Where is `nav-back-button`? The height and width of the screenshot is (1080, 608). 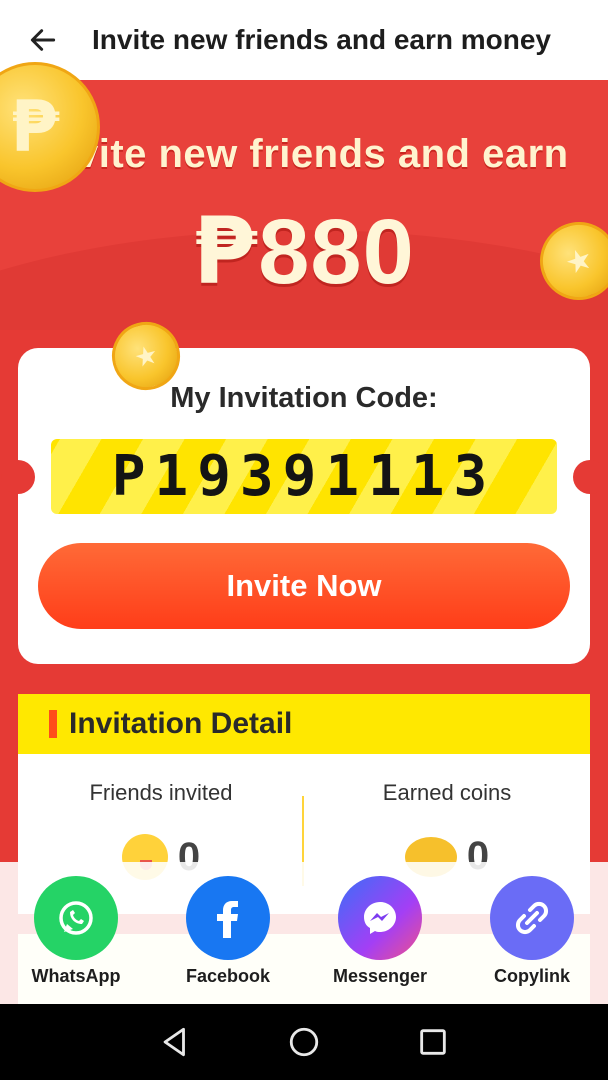 nav-back-button is located at coordinates (175, 1042).